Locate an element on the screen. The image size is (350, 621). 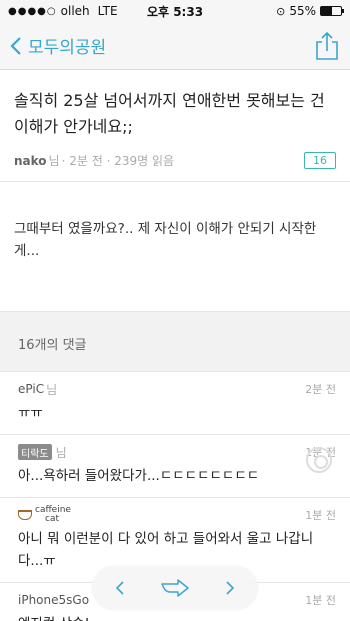
share-icon is located at coordinates (327, 46).